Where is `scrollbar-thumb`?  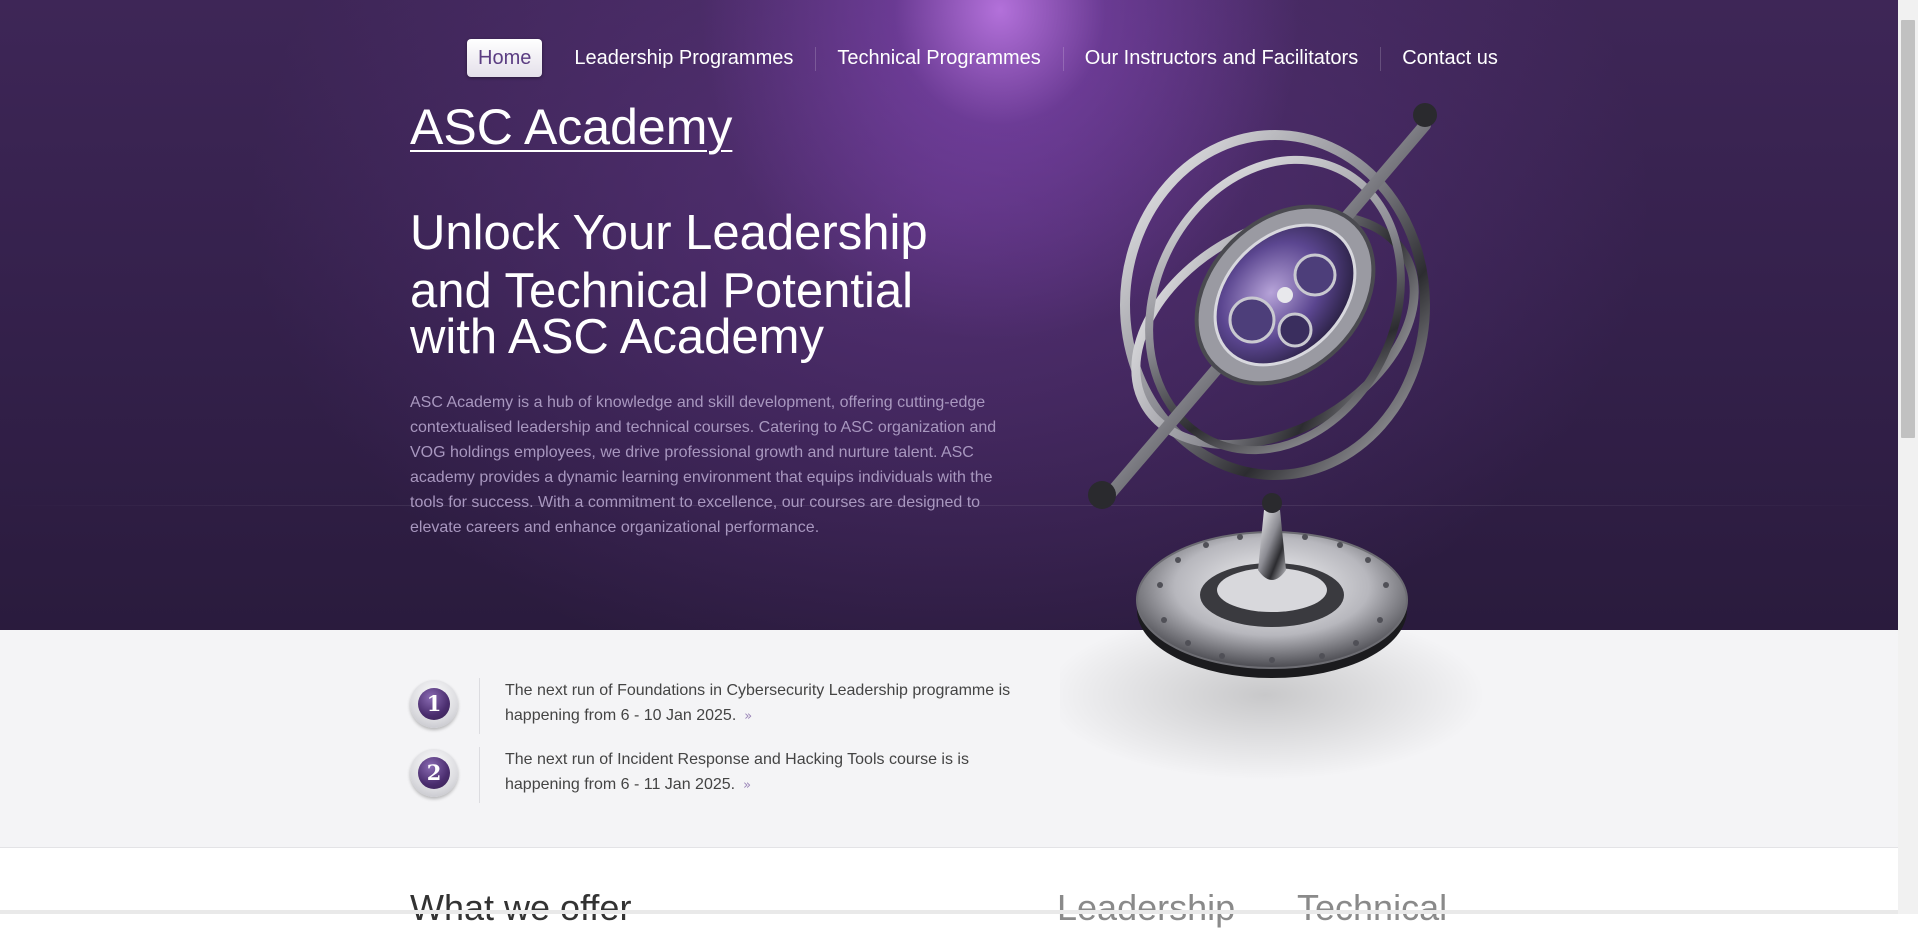 scrollbar-thumb is located at coordinates (1908, 229).